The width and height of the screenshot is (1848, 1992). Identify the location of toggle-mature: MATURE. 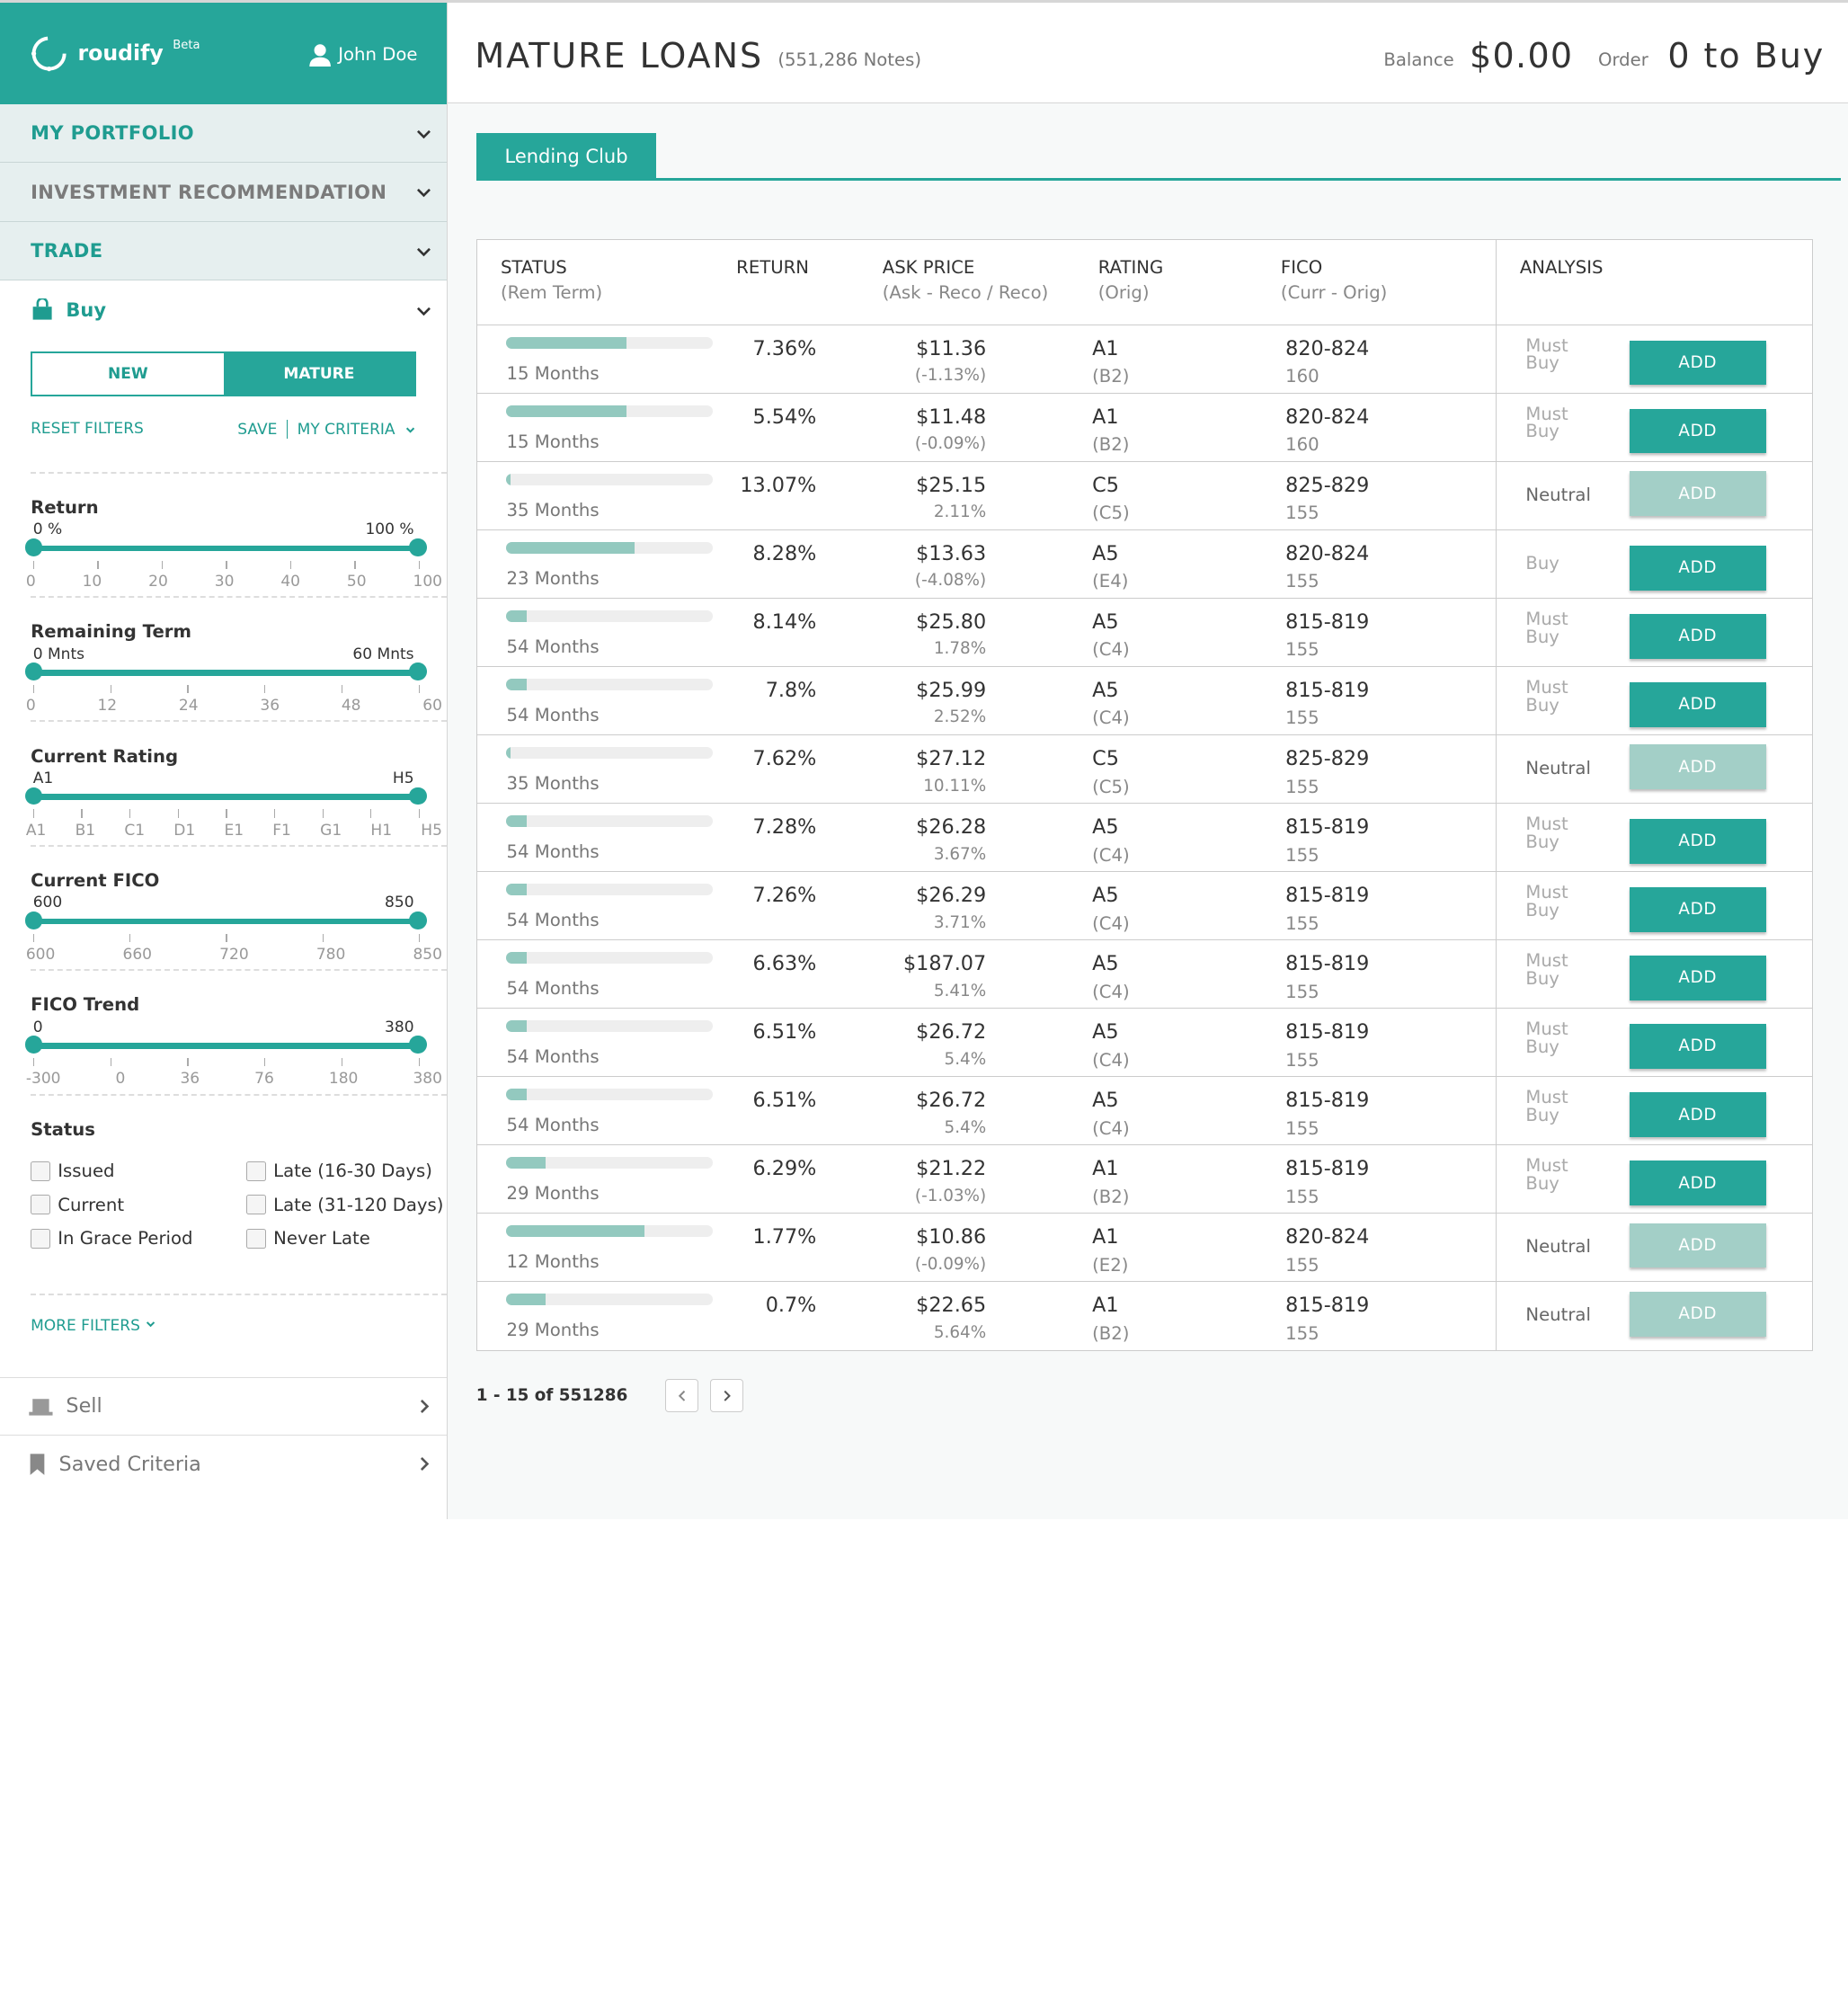
(319, 374).